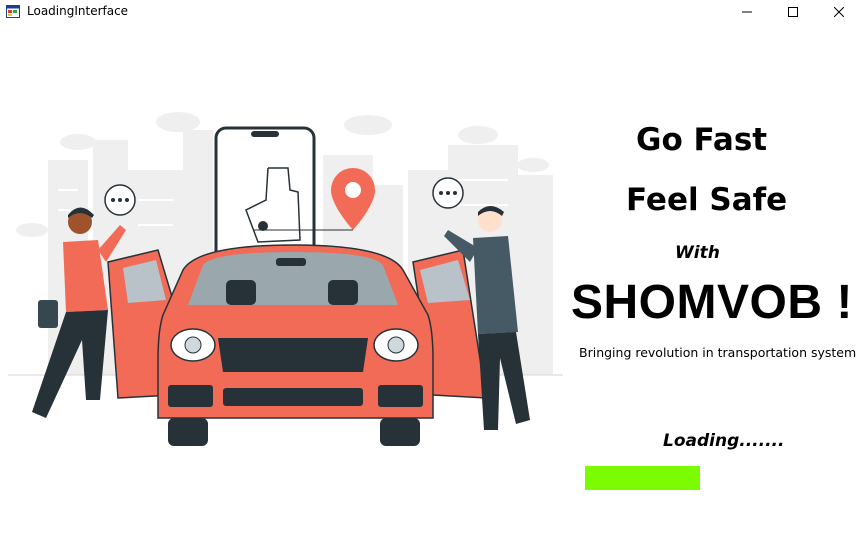  I want to click on loading-progress-bar, so click(700, 478).